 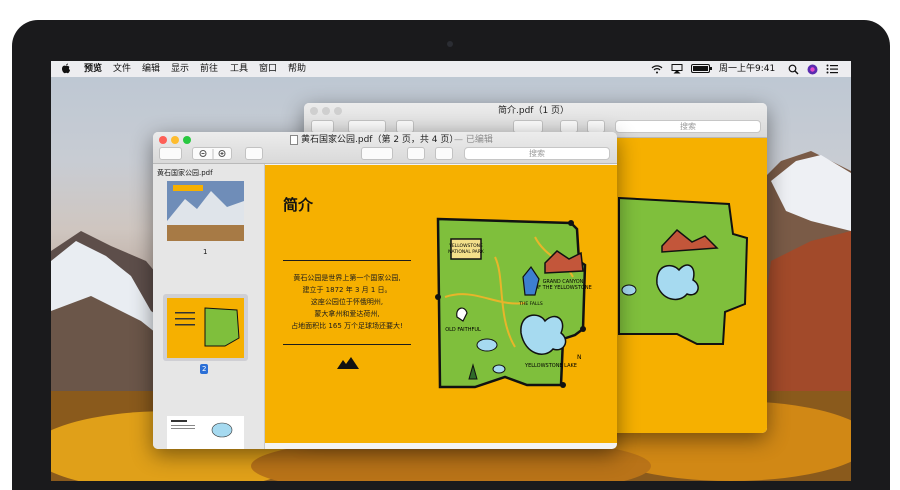 I want to click on sidebar-document-name: 黄石国家公园.pdf, so click(x=185, y=173).